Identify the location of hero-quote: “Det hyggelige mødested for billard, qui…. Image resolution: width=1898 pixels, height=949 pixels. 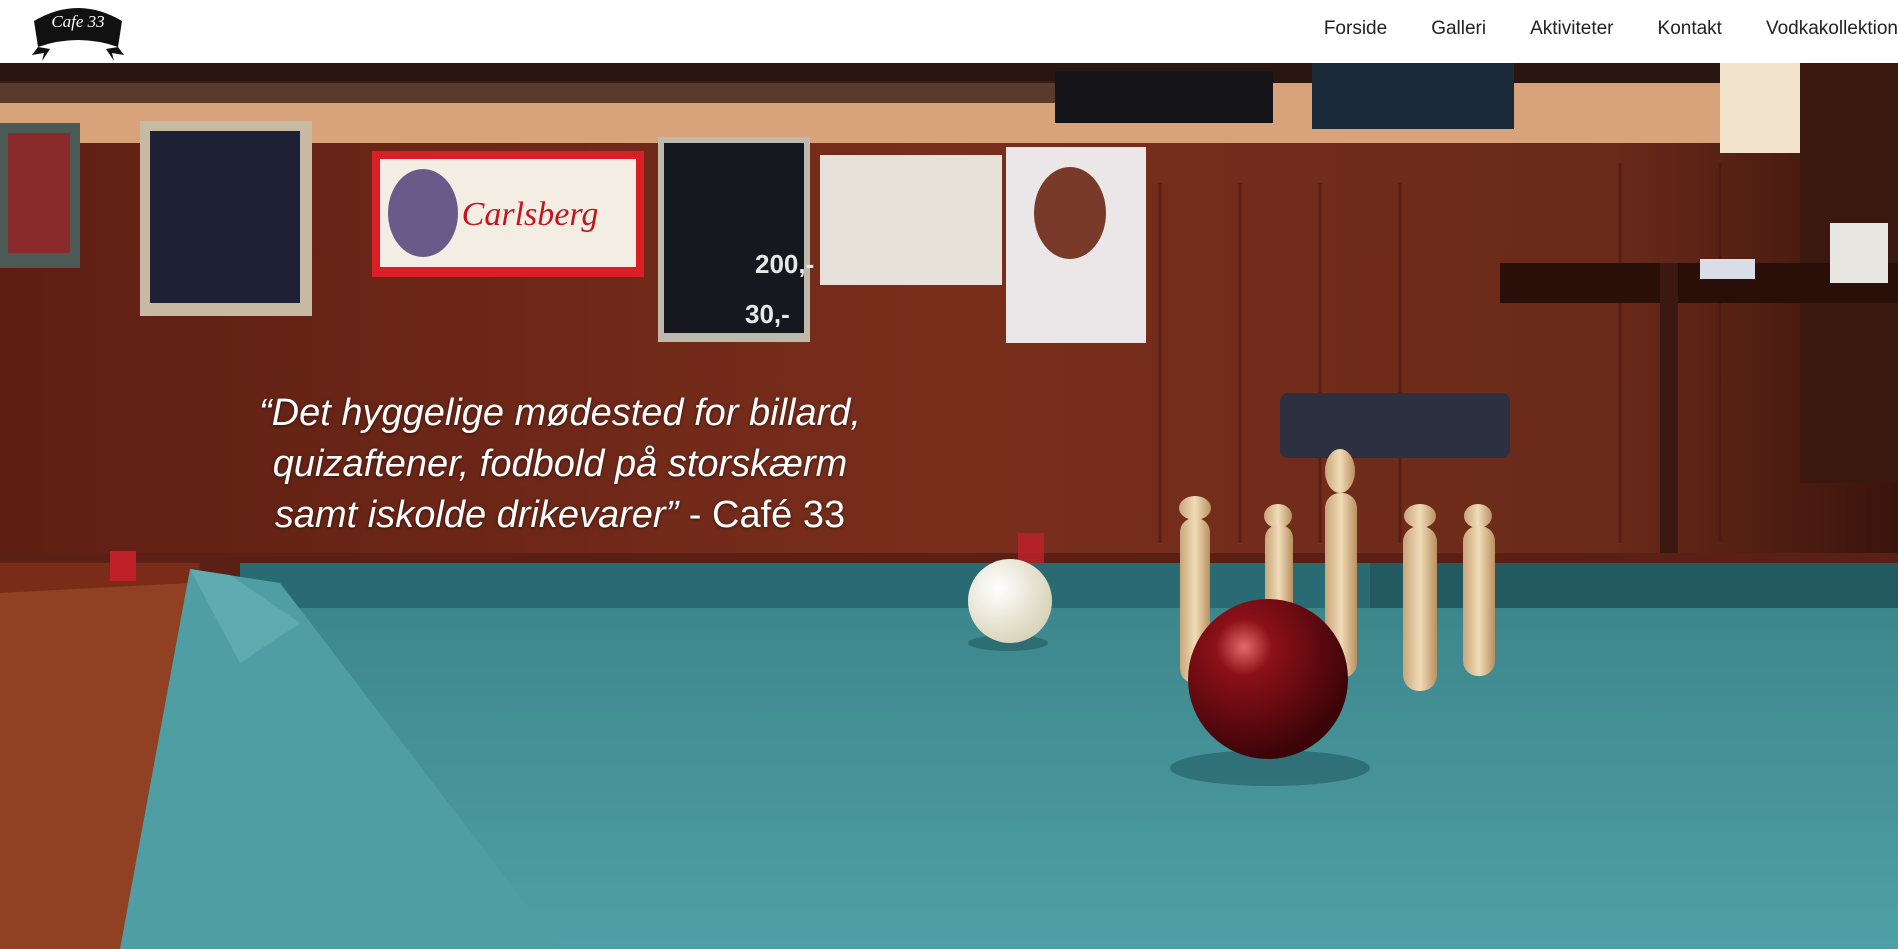
(560, 464).